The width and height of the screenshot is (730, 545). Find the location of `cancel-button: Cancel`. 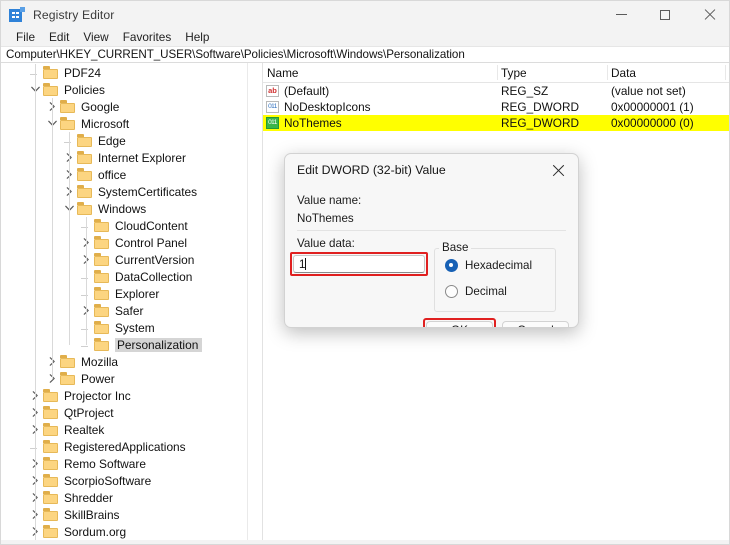

cancel-button: Cancel is located at coordinates (535, 324).